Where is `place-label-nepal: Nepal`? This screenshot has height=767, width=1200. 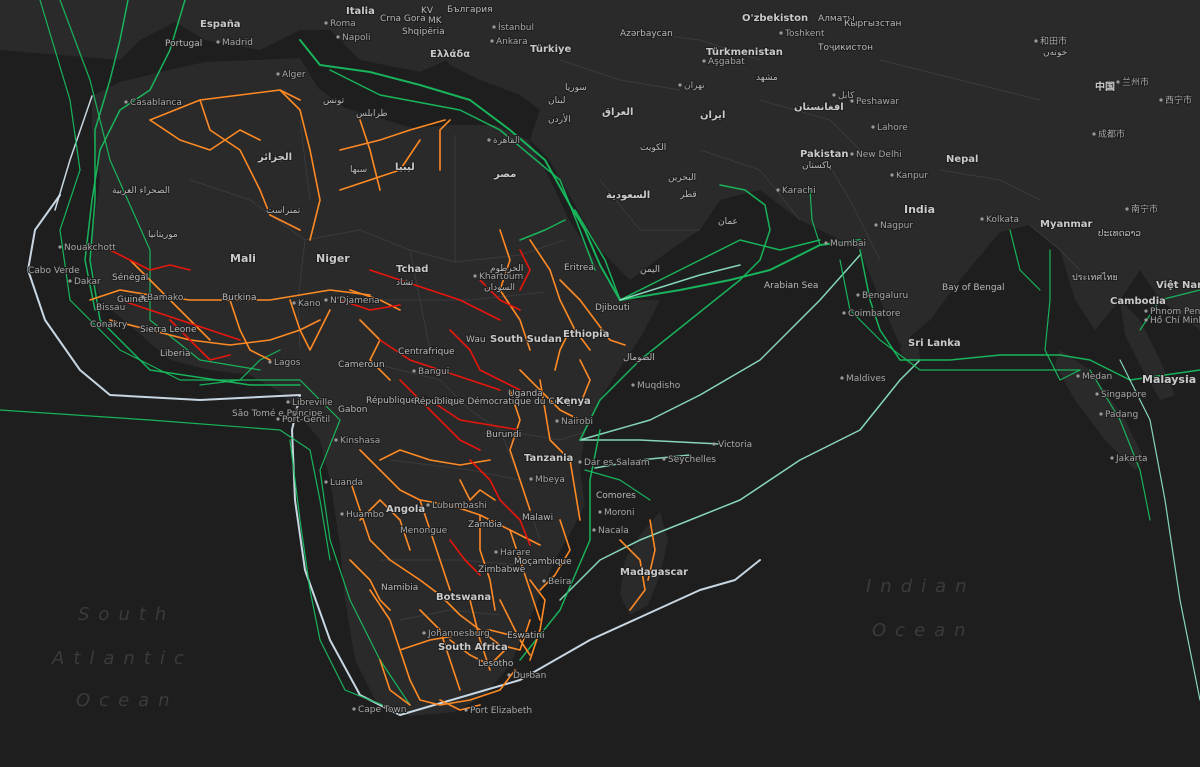
place-label-nepal: Nepal is located at coordinates (962, 159).